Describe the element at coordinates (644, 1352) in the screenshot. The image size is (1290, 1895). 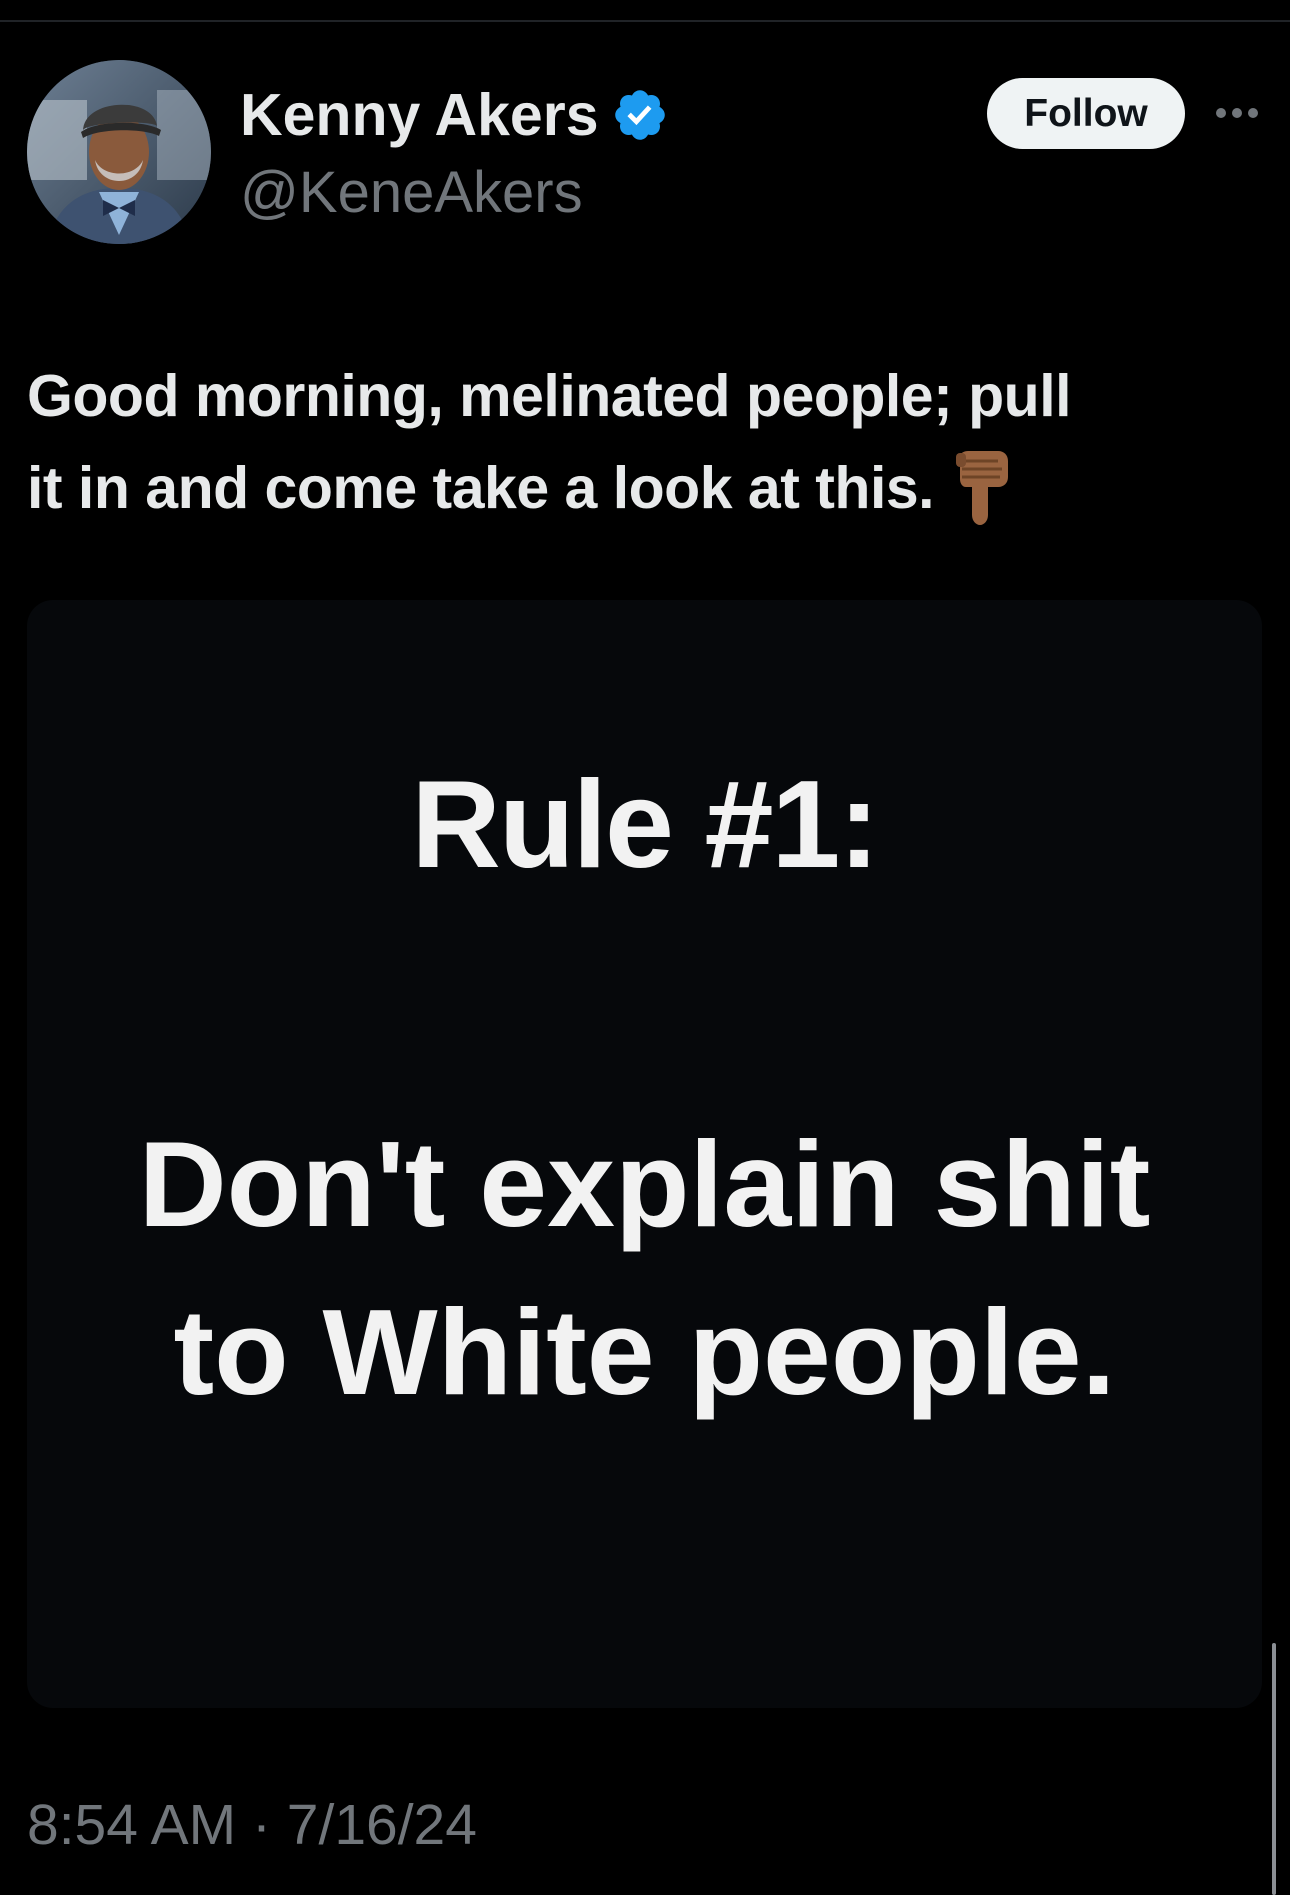
I see `media-rule-line-2: to White people.` at that location.